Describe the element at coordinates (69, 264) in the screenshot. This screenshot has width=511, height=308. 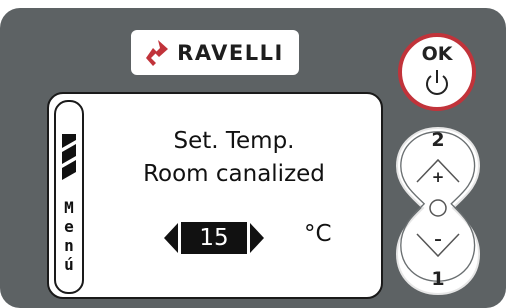
I see `menu-letter: ú` at that location.